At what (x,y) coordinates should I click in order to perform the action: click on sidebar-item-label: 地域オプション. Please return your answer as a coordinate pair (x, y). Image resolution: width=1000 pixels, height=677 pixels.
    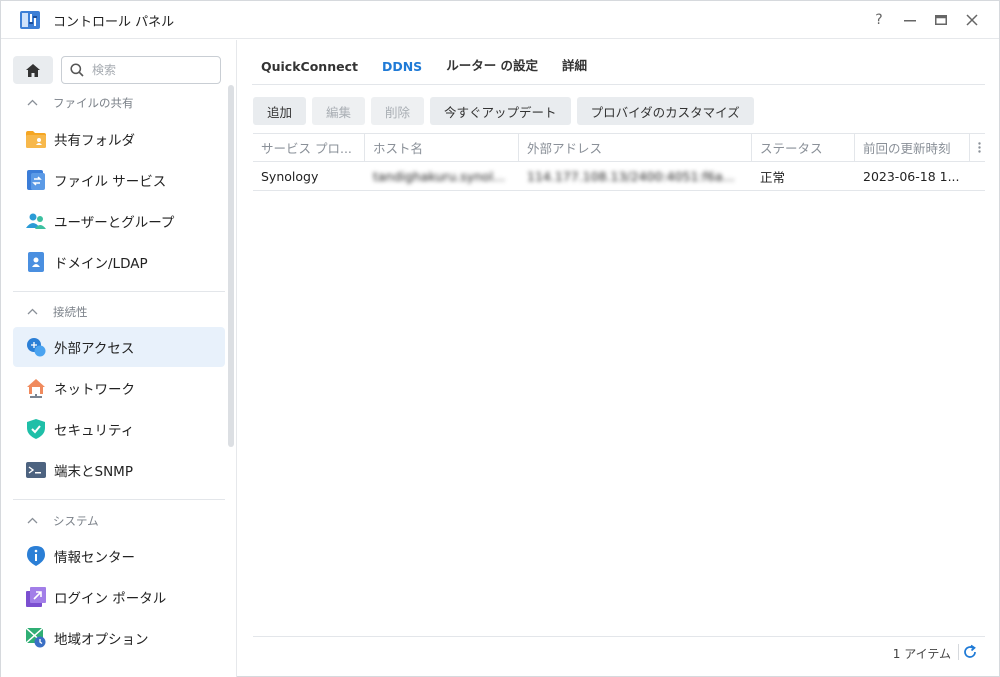
    Looking at the image, I should click on (101, 640).